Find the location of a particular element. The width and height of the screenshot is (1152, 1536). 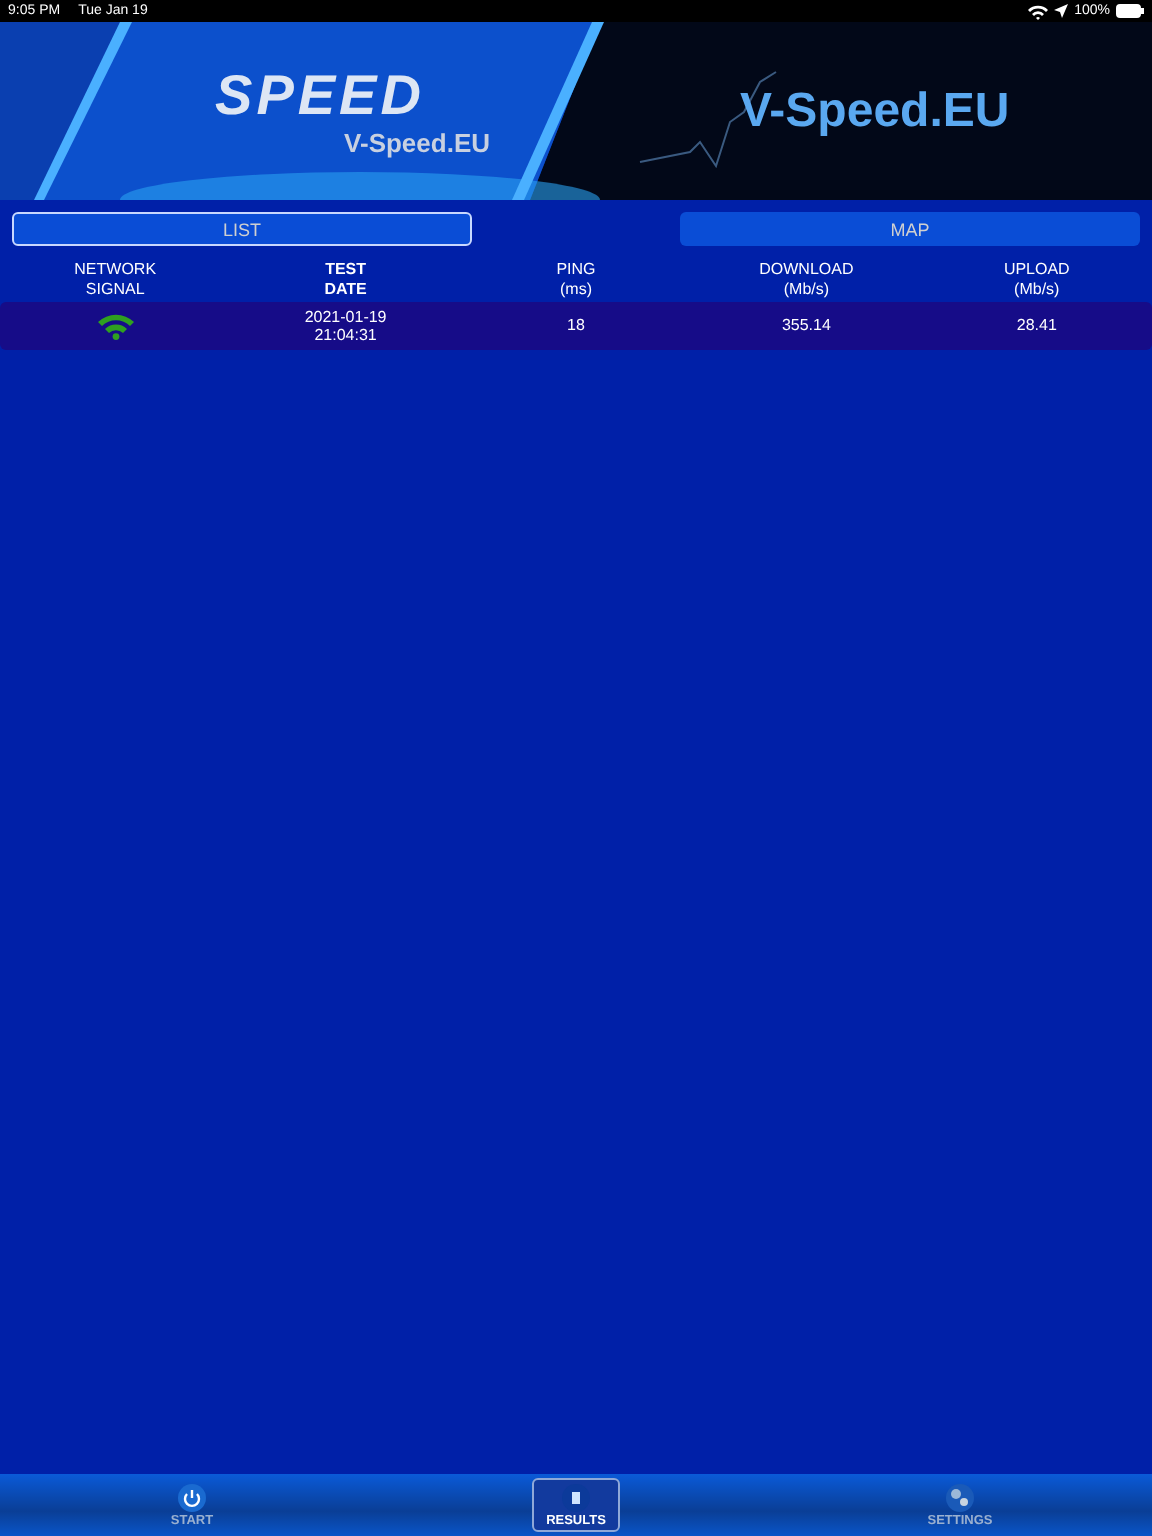

location-icon is located at coordinates (1061, 11).